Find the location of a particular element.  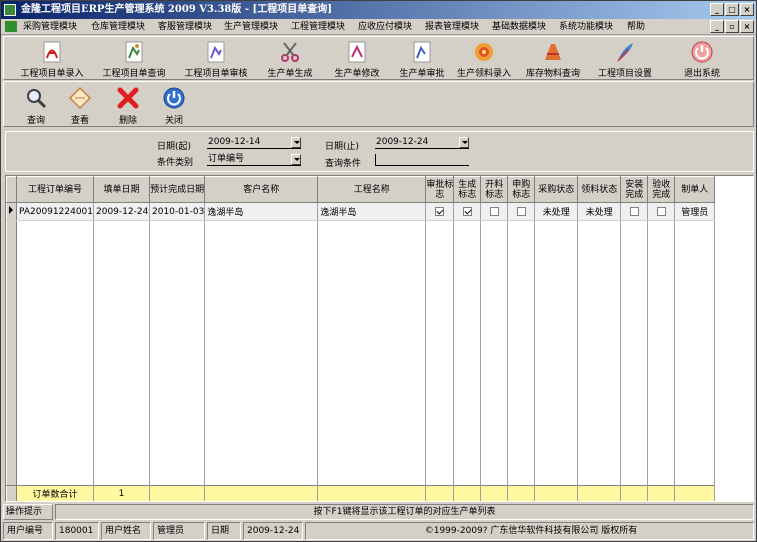

date-from-picker: 2009-12-14 is located at coordinates (254, 143).